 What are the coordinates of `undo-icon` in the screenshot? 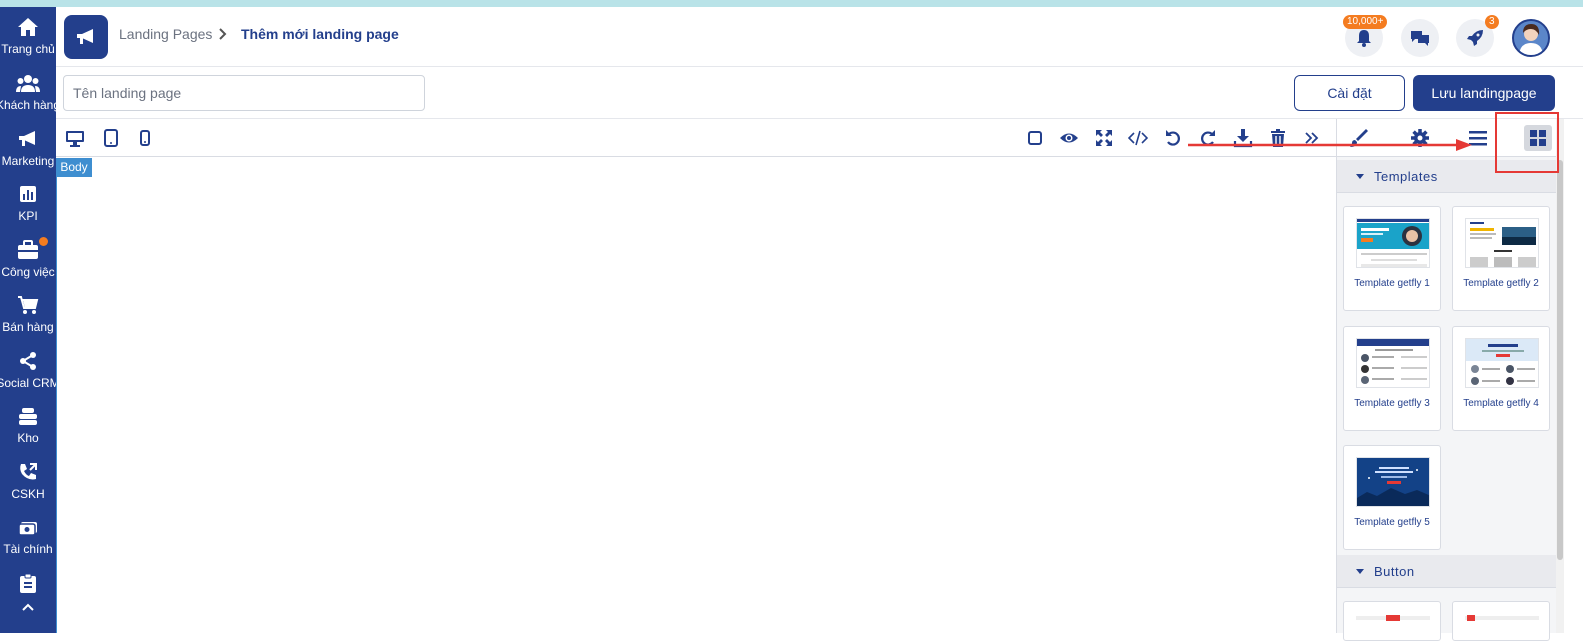 It's located at (1173, 138).